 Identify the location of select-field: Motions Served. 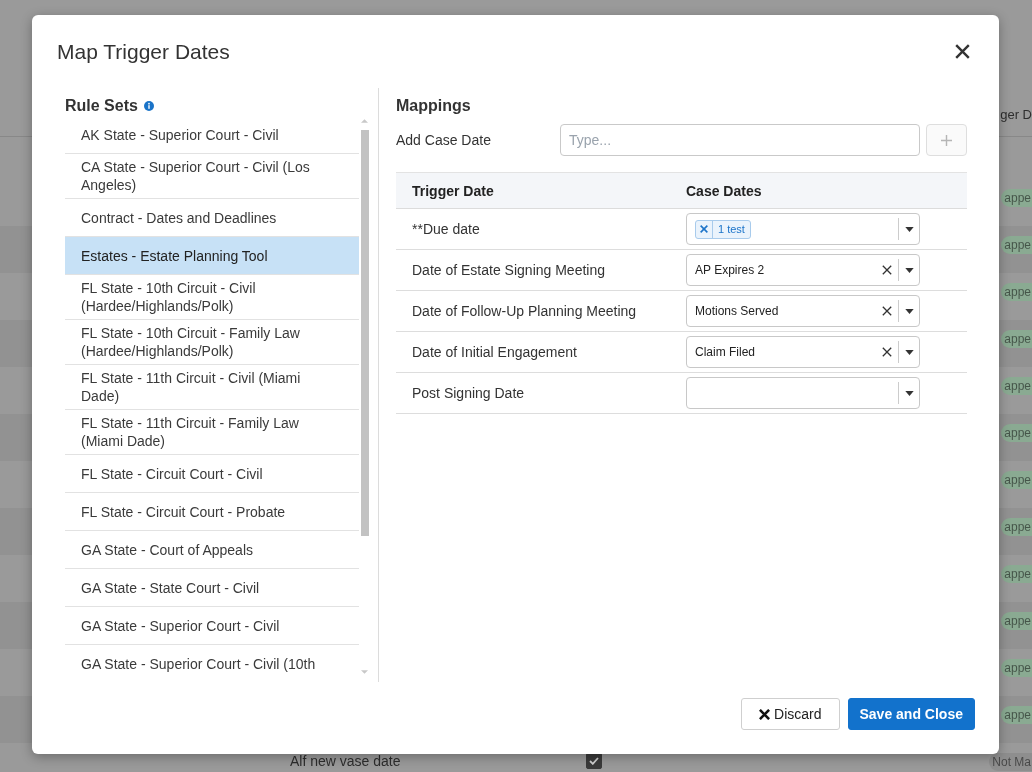
(803, 311).